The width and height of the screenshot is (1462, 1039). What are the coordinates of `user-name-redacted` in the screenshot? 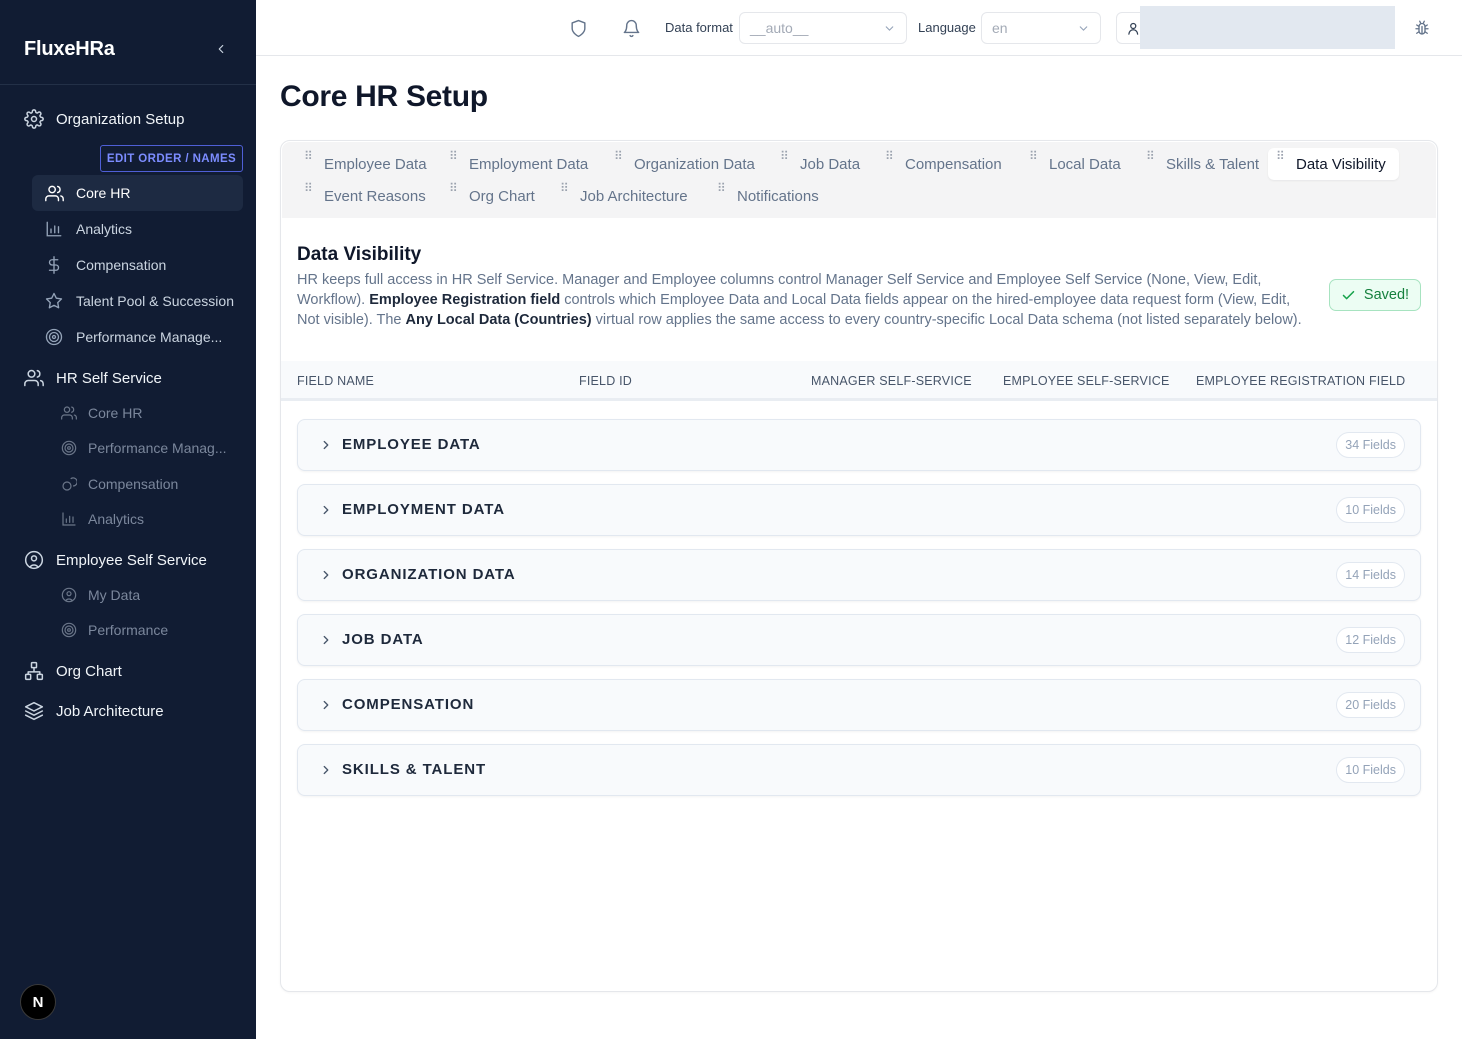 It's located at (1267, 27).